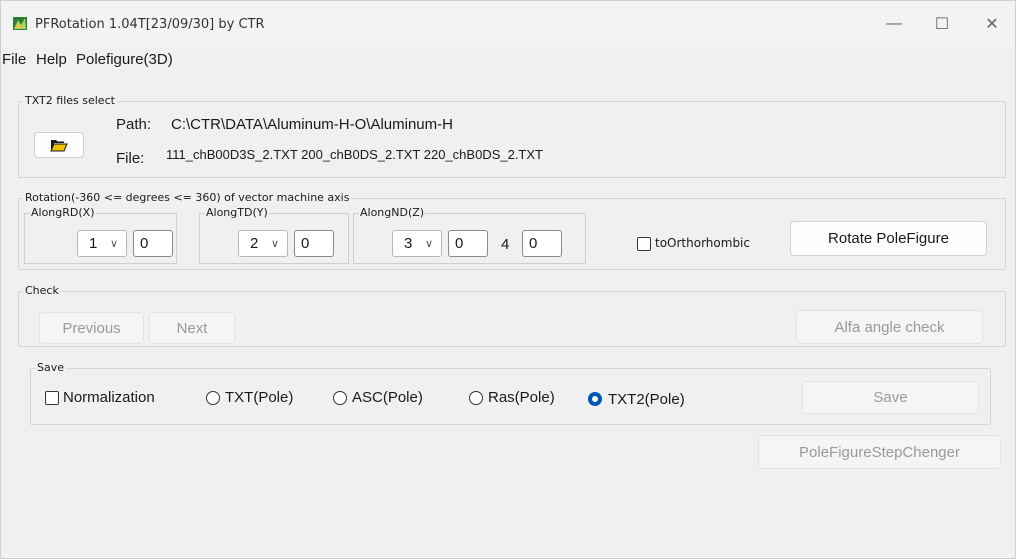 The width and height of the screenshot is (1016, 559). Describe the element at coordinates (14, 59) in the screenshot. I see `menu-file: File` at that location.